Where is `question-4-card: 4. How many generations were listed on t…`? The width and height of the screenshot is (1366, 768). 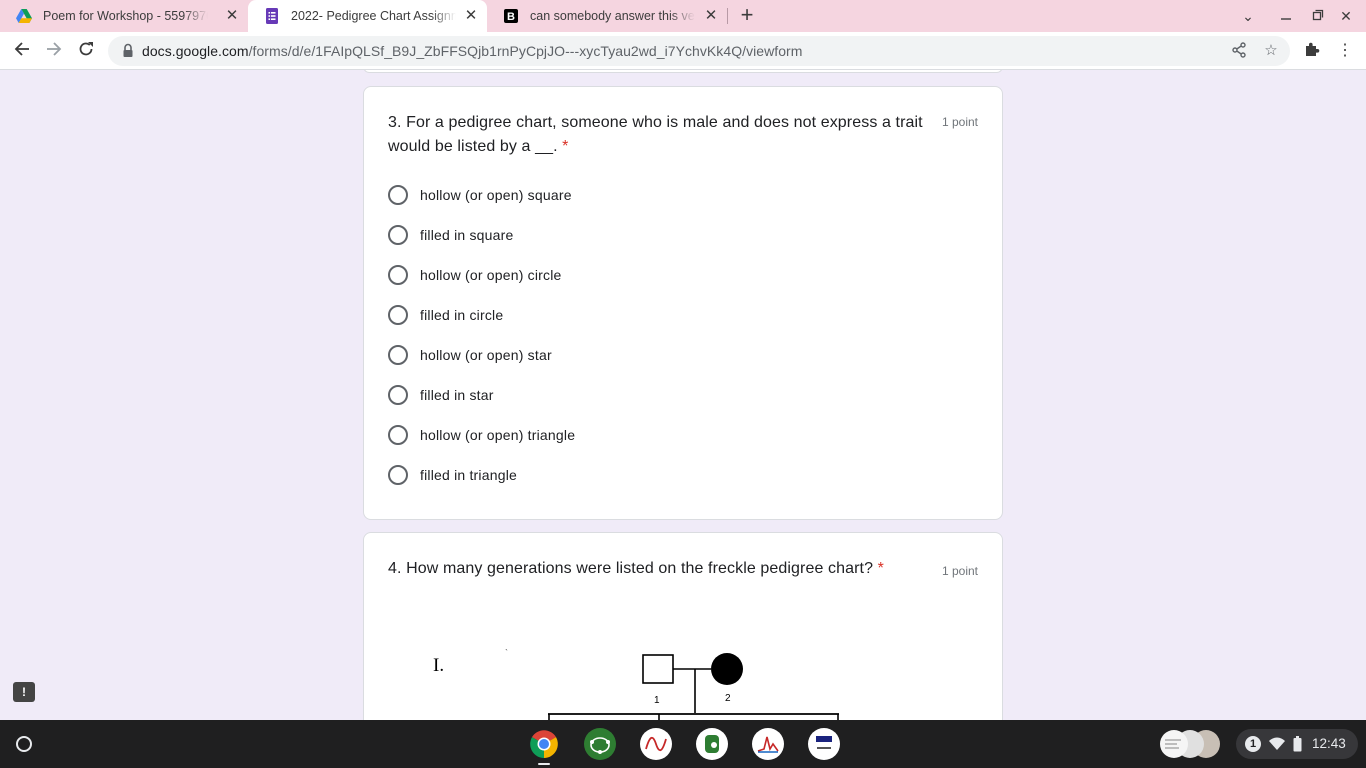 question-4-card: 4. How many generations were listed on t… is located at coordinates (683, 626).